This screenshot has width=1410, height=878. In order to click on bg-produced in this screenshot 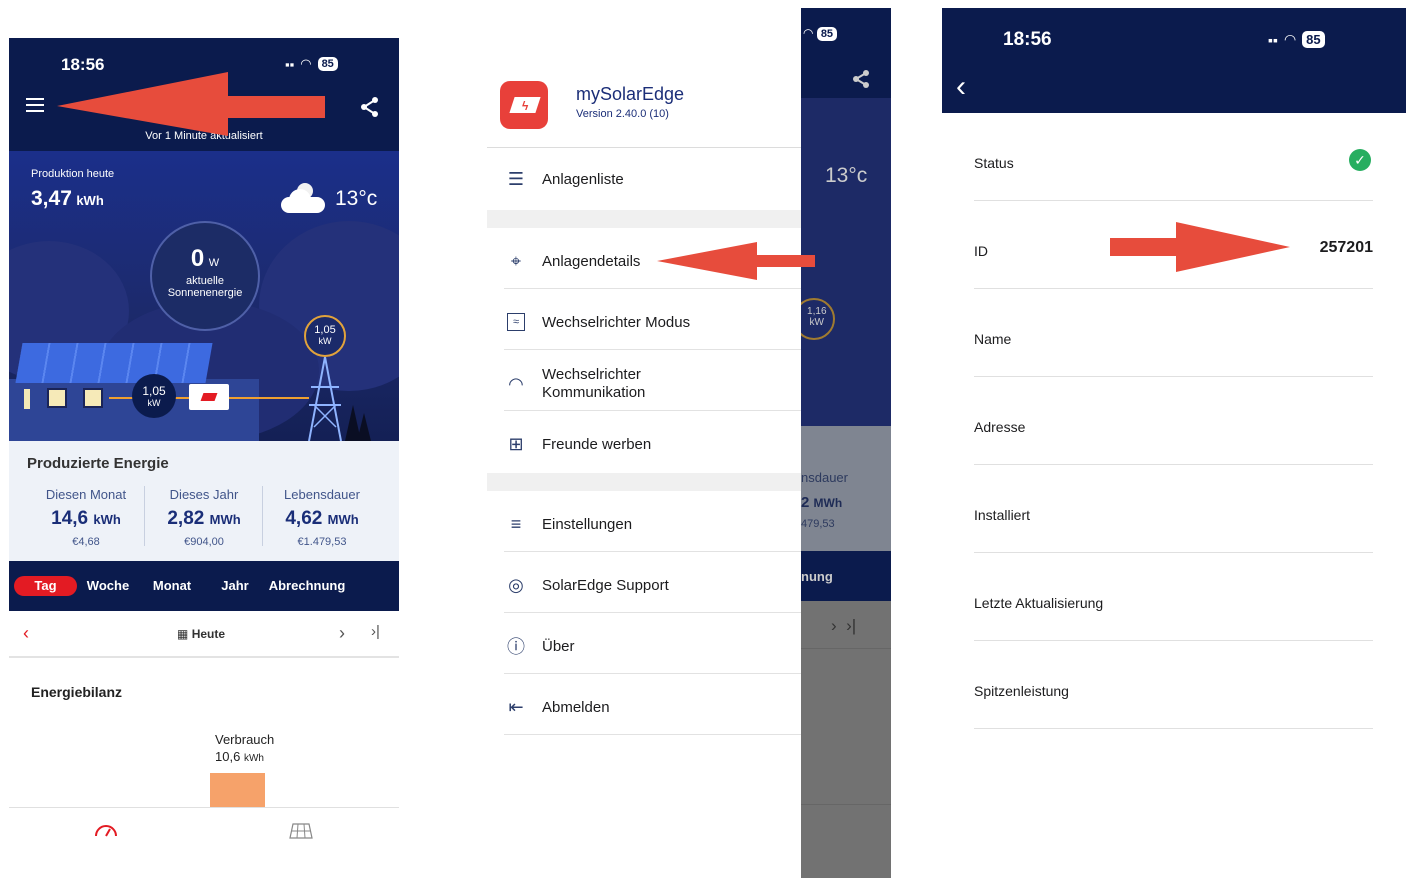, I will do `click(846, 488)`.